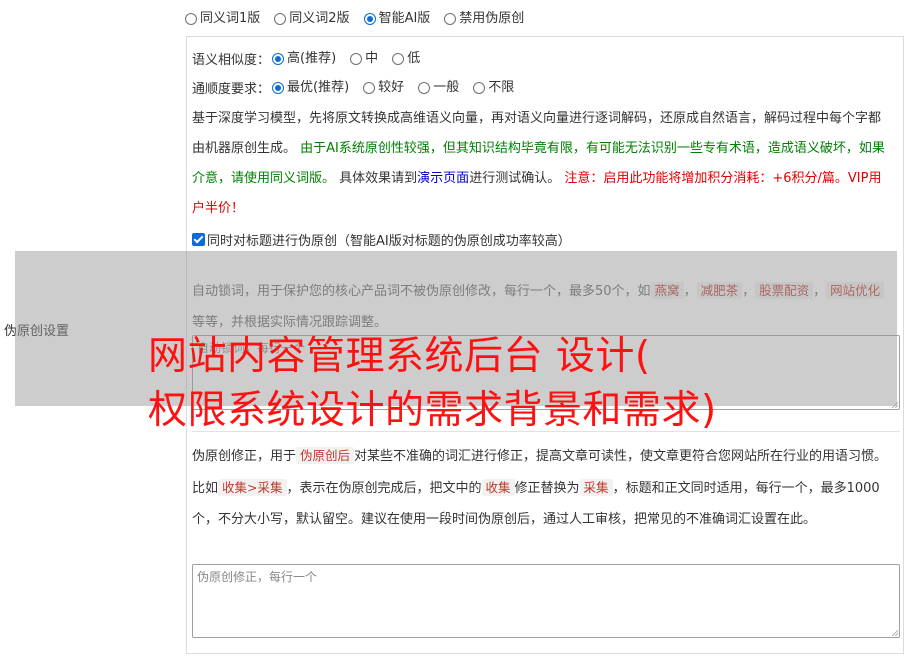  I want to click on fix-text: 伪原创修正，用于, so click(244, 456).